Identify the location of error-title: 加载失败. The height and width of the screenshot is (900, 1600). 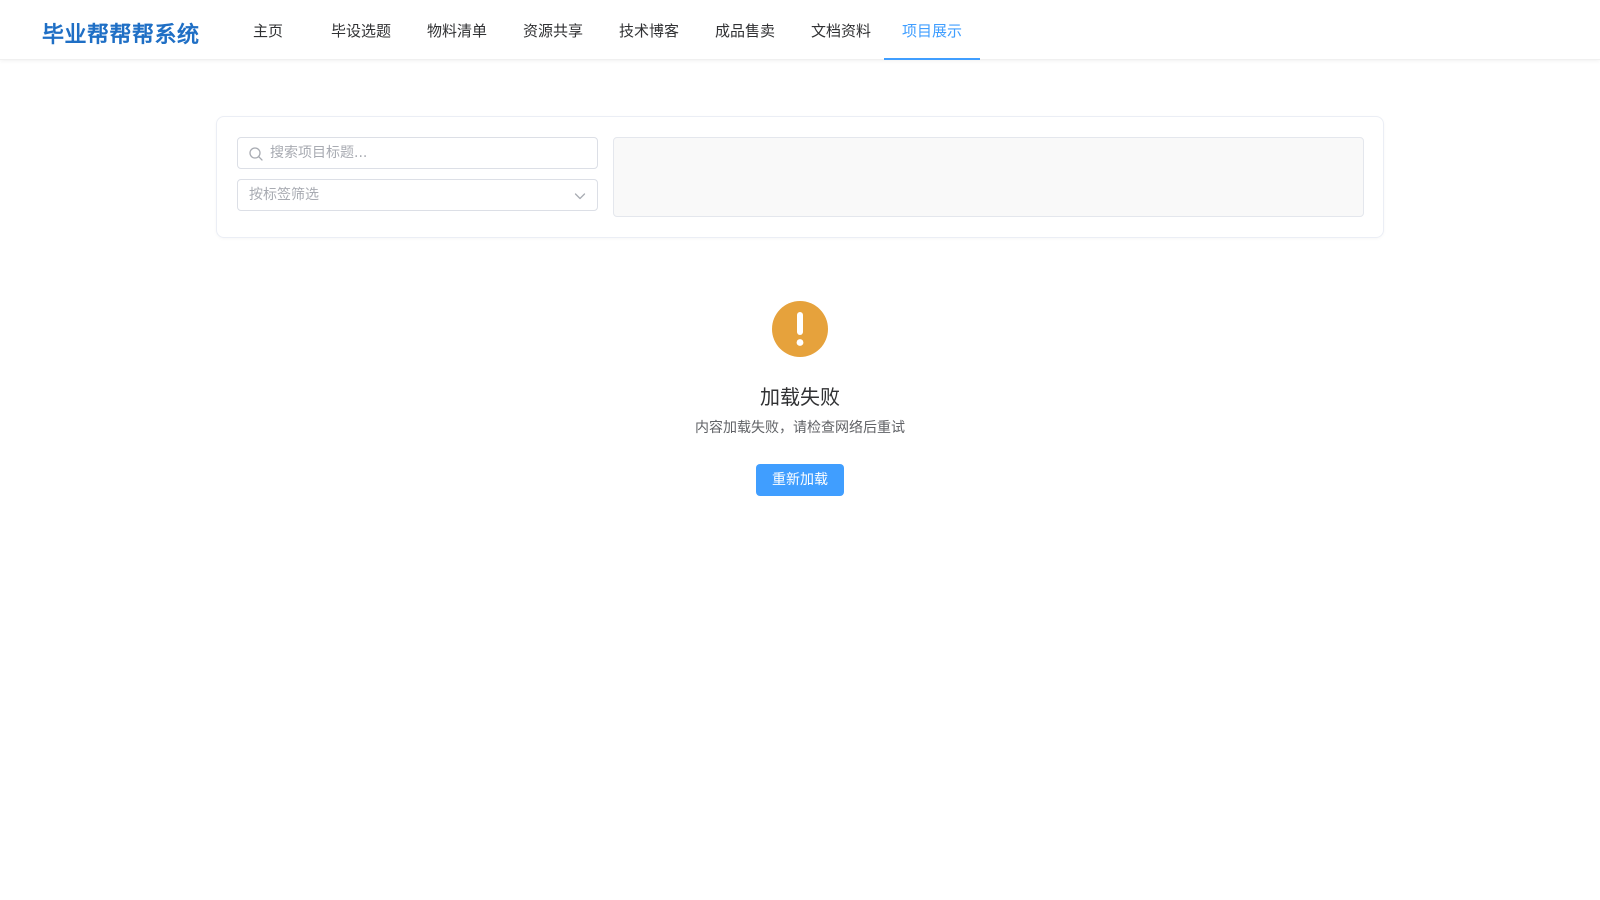
(800, 397).